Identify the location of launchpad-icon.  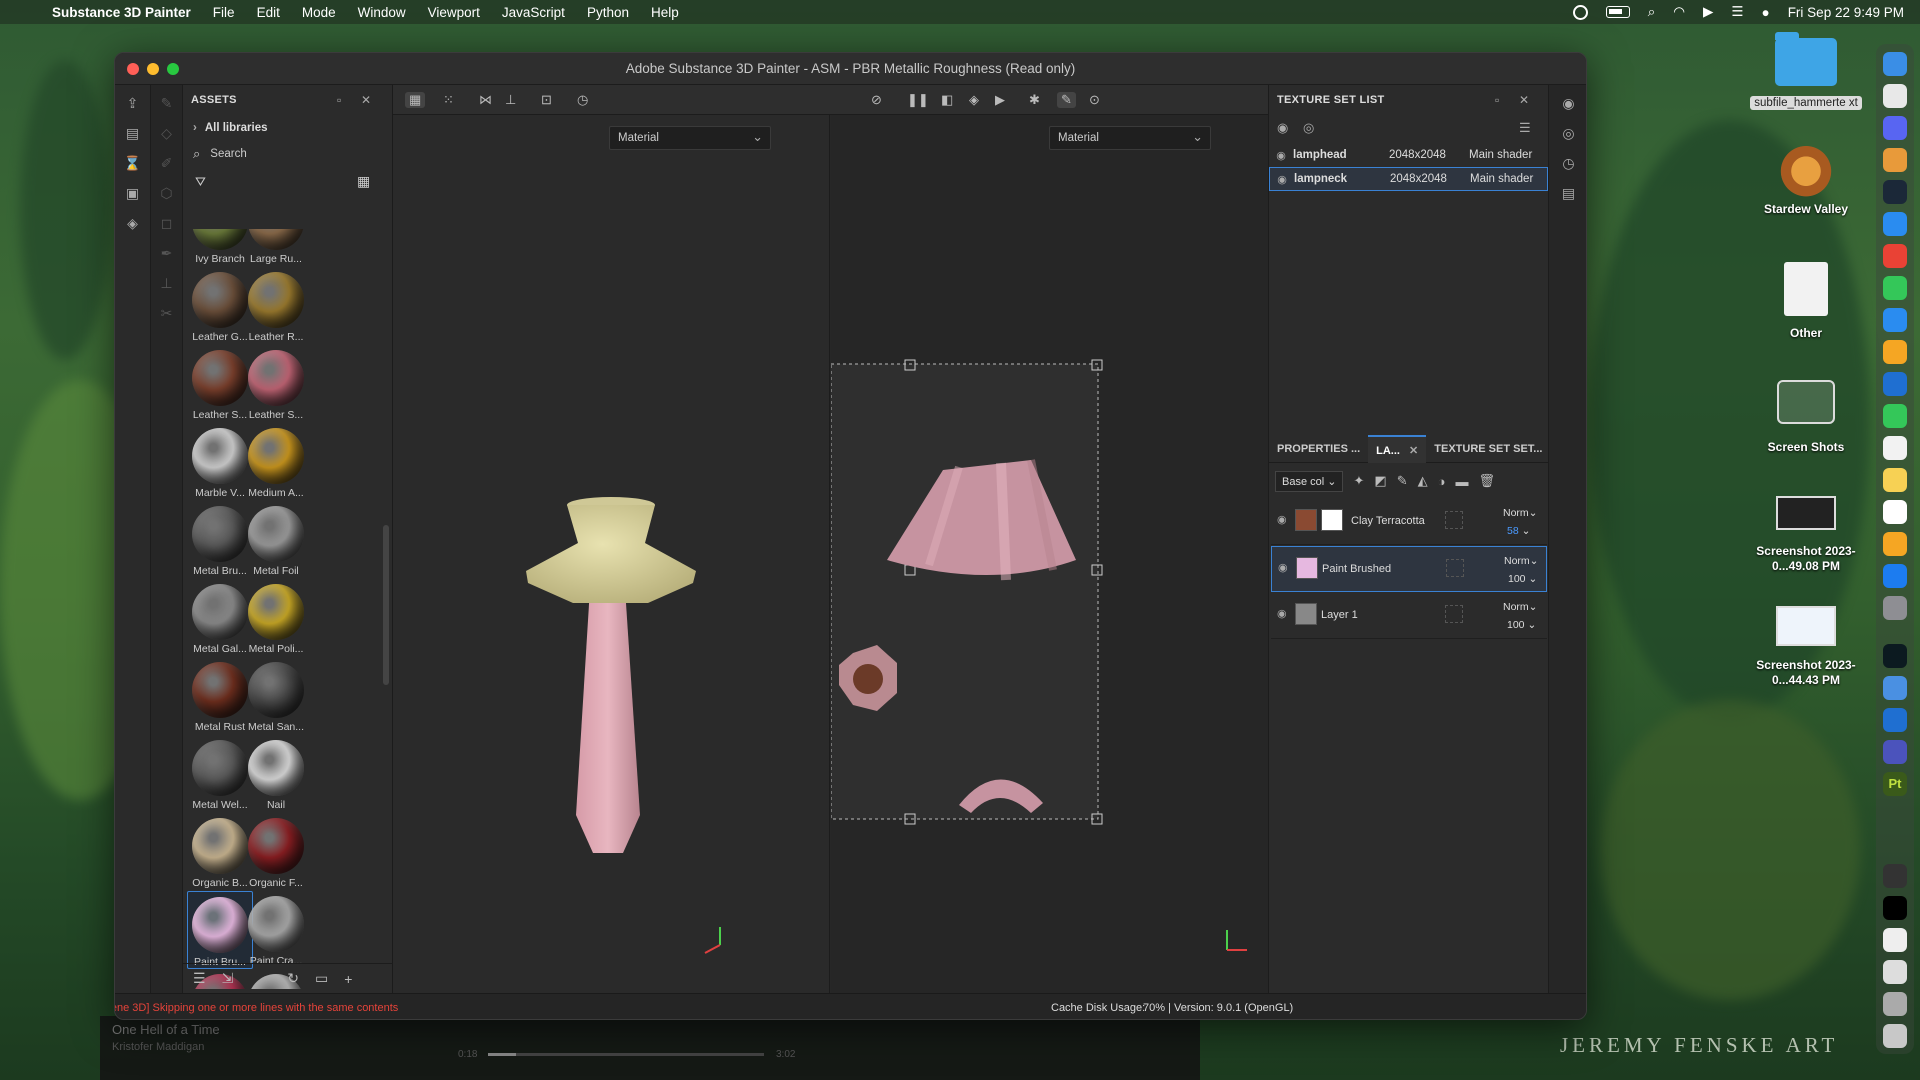
(1895, 96).